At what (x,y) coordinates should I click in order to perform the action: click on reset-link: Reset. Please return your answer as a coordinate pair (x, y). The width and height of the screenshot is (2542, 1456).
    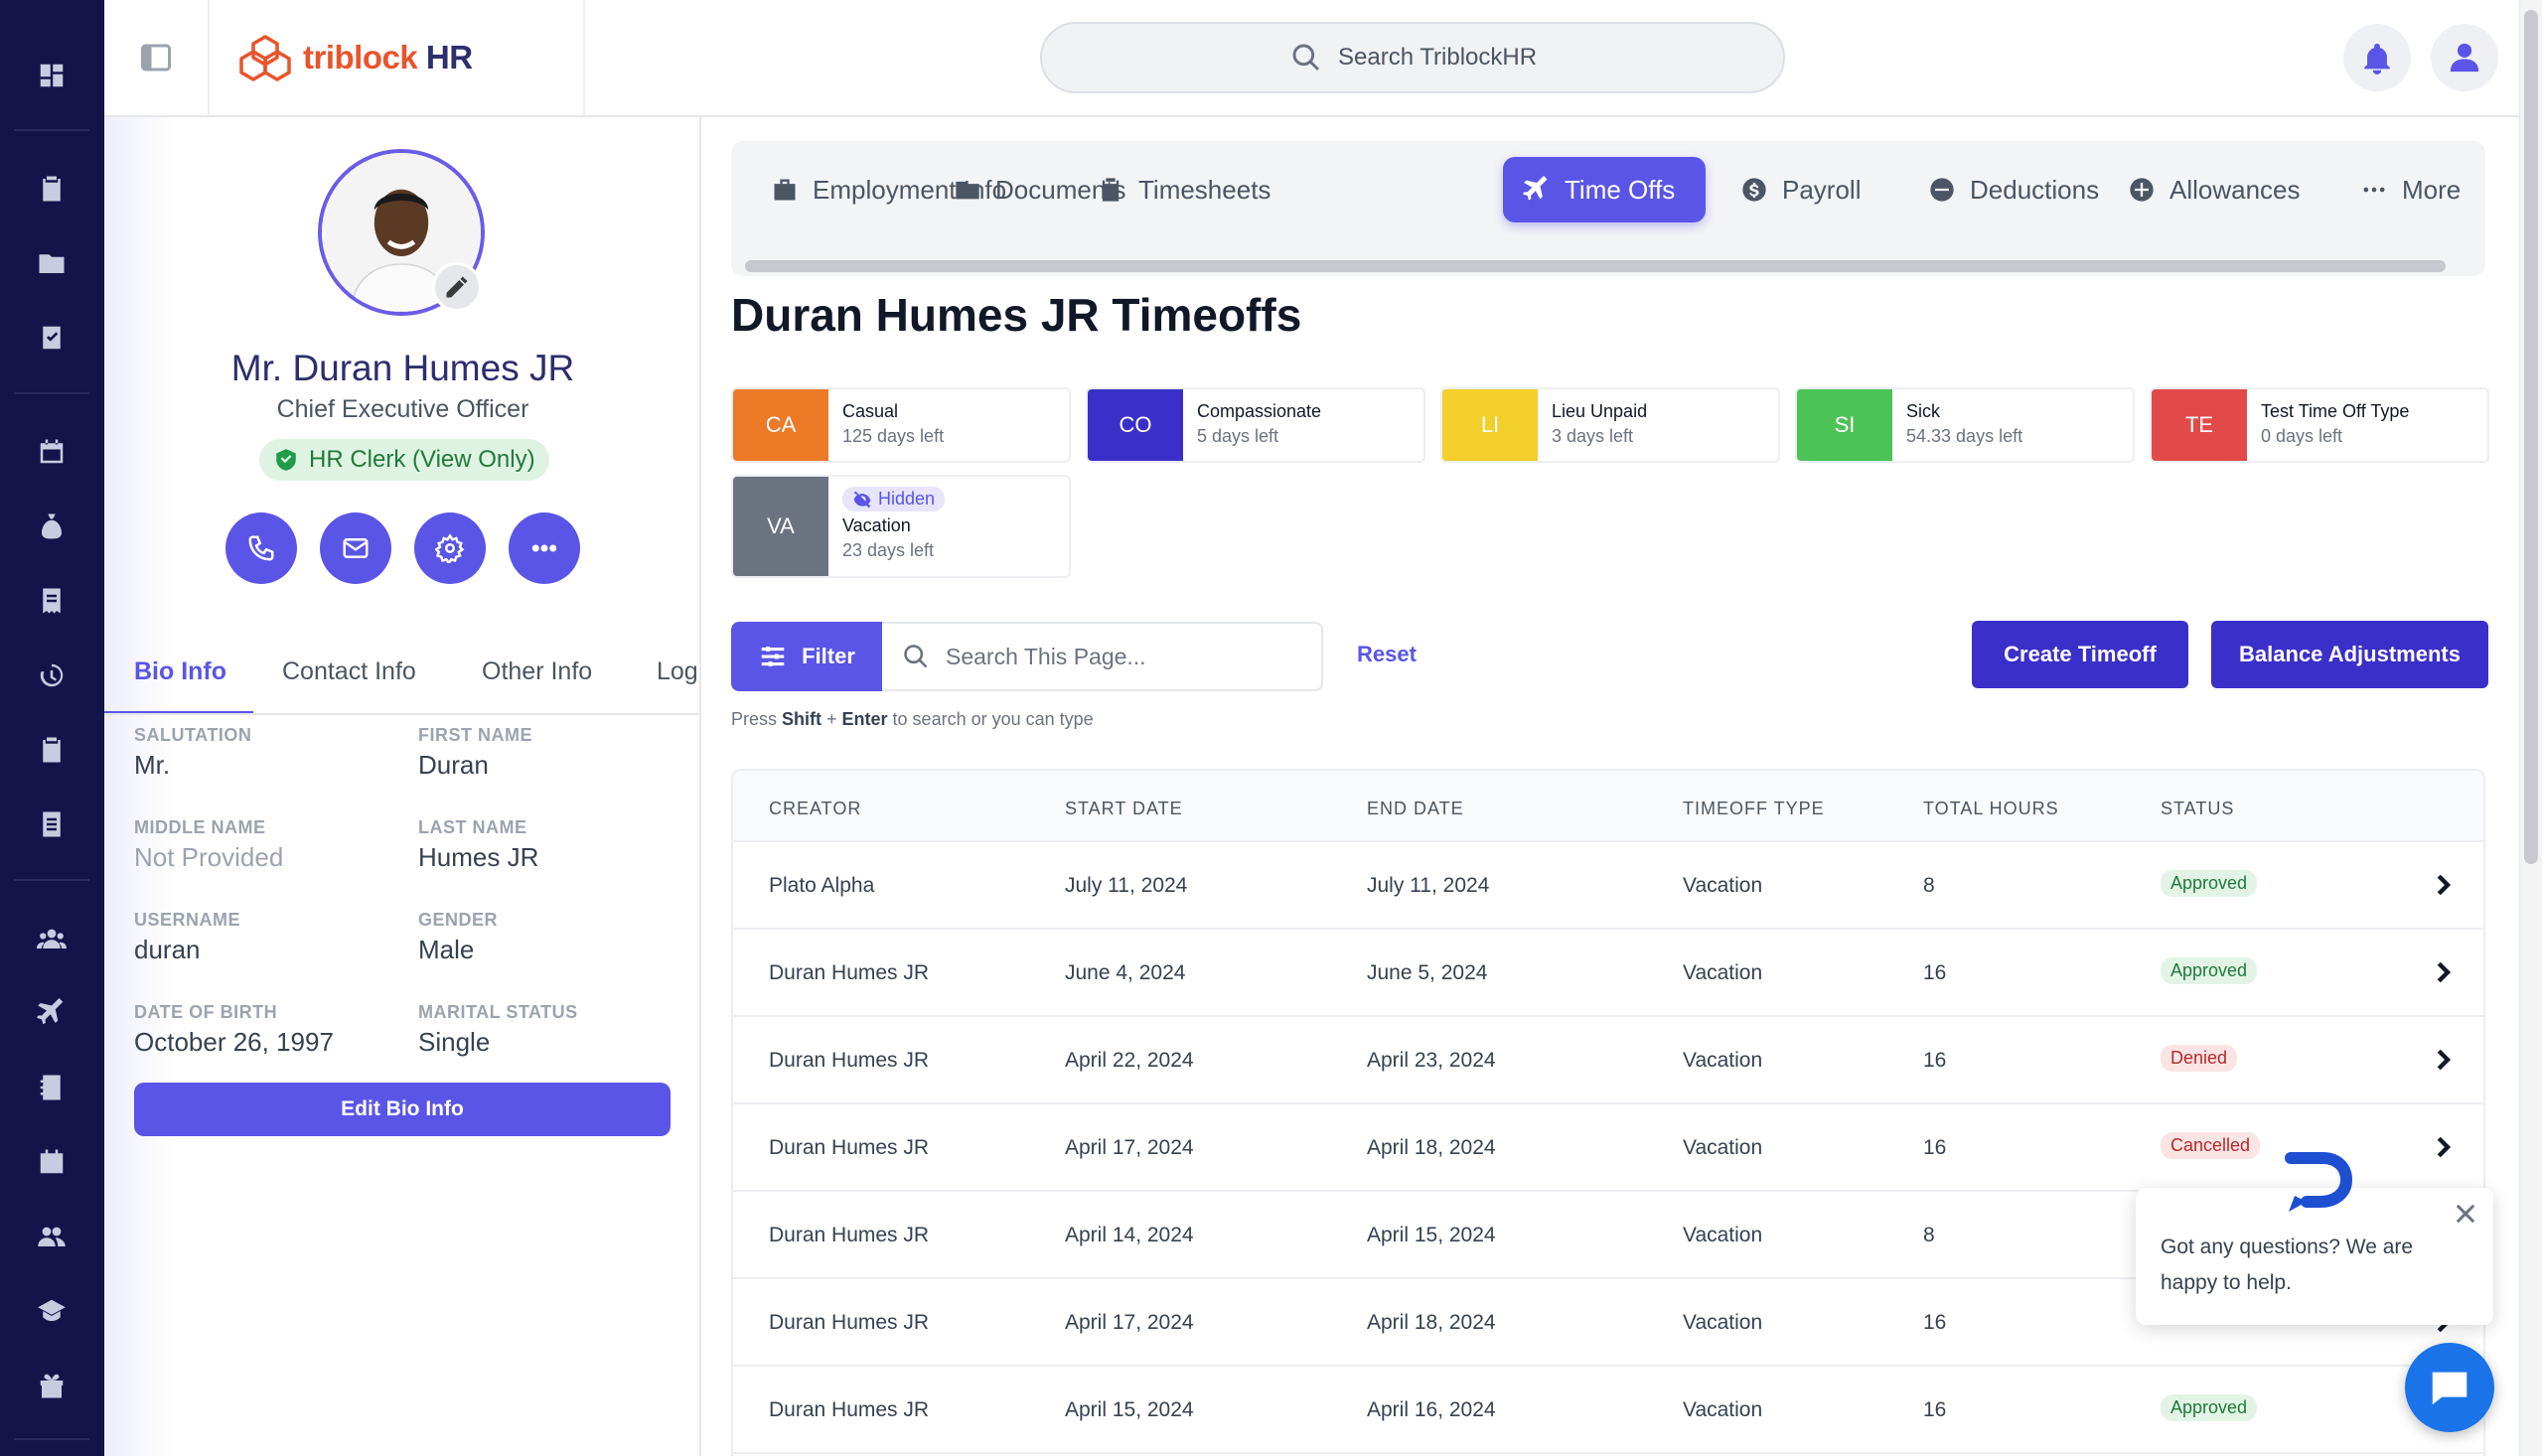
    Looking at the image, I should click on (1387, 654).